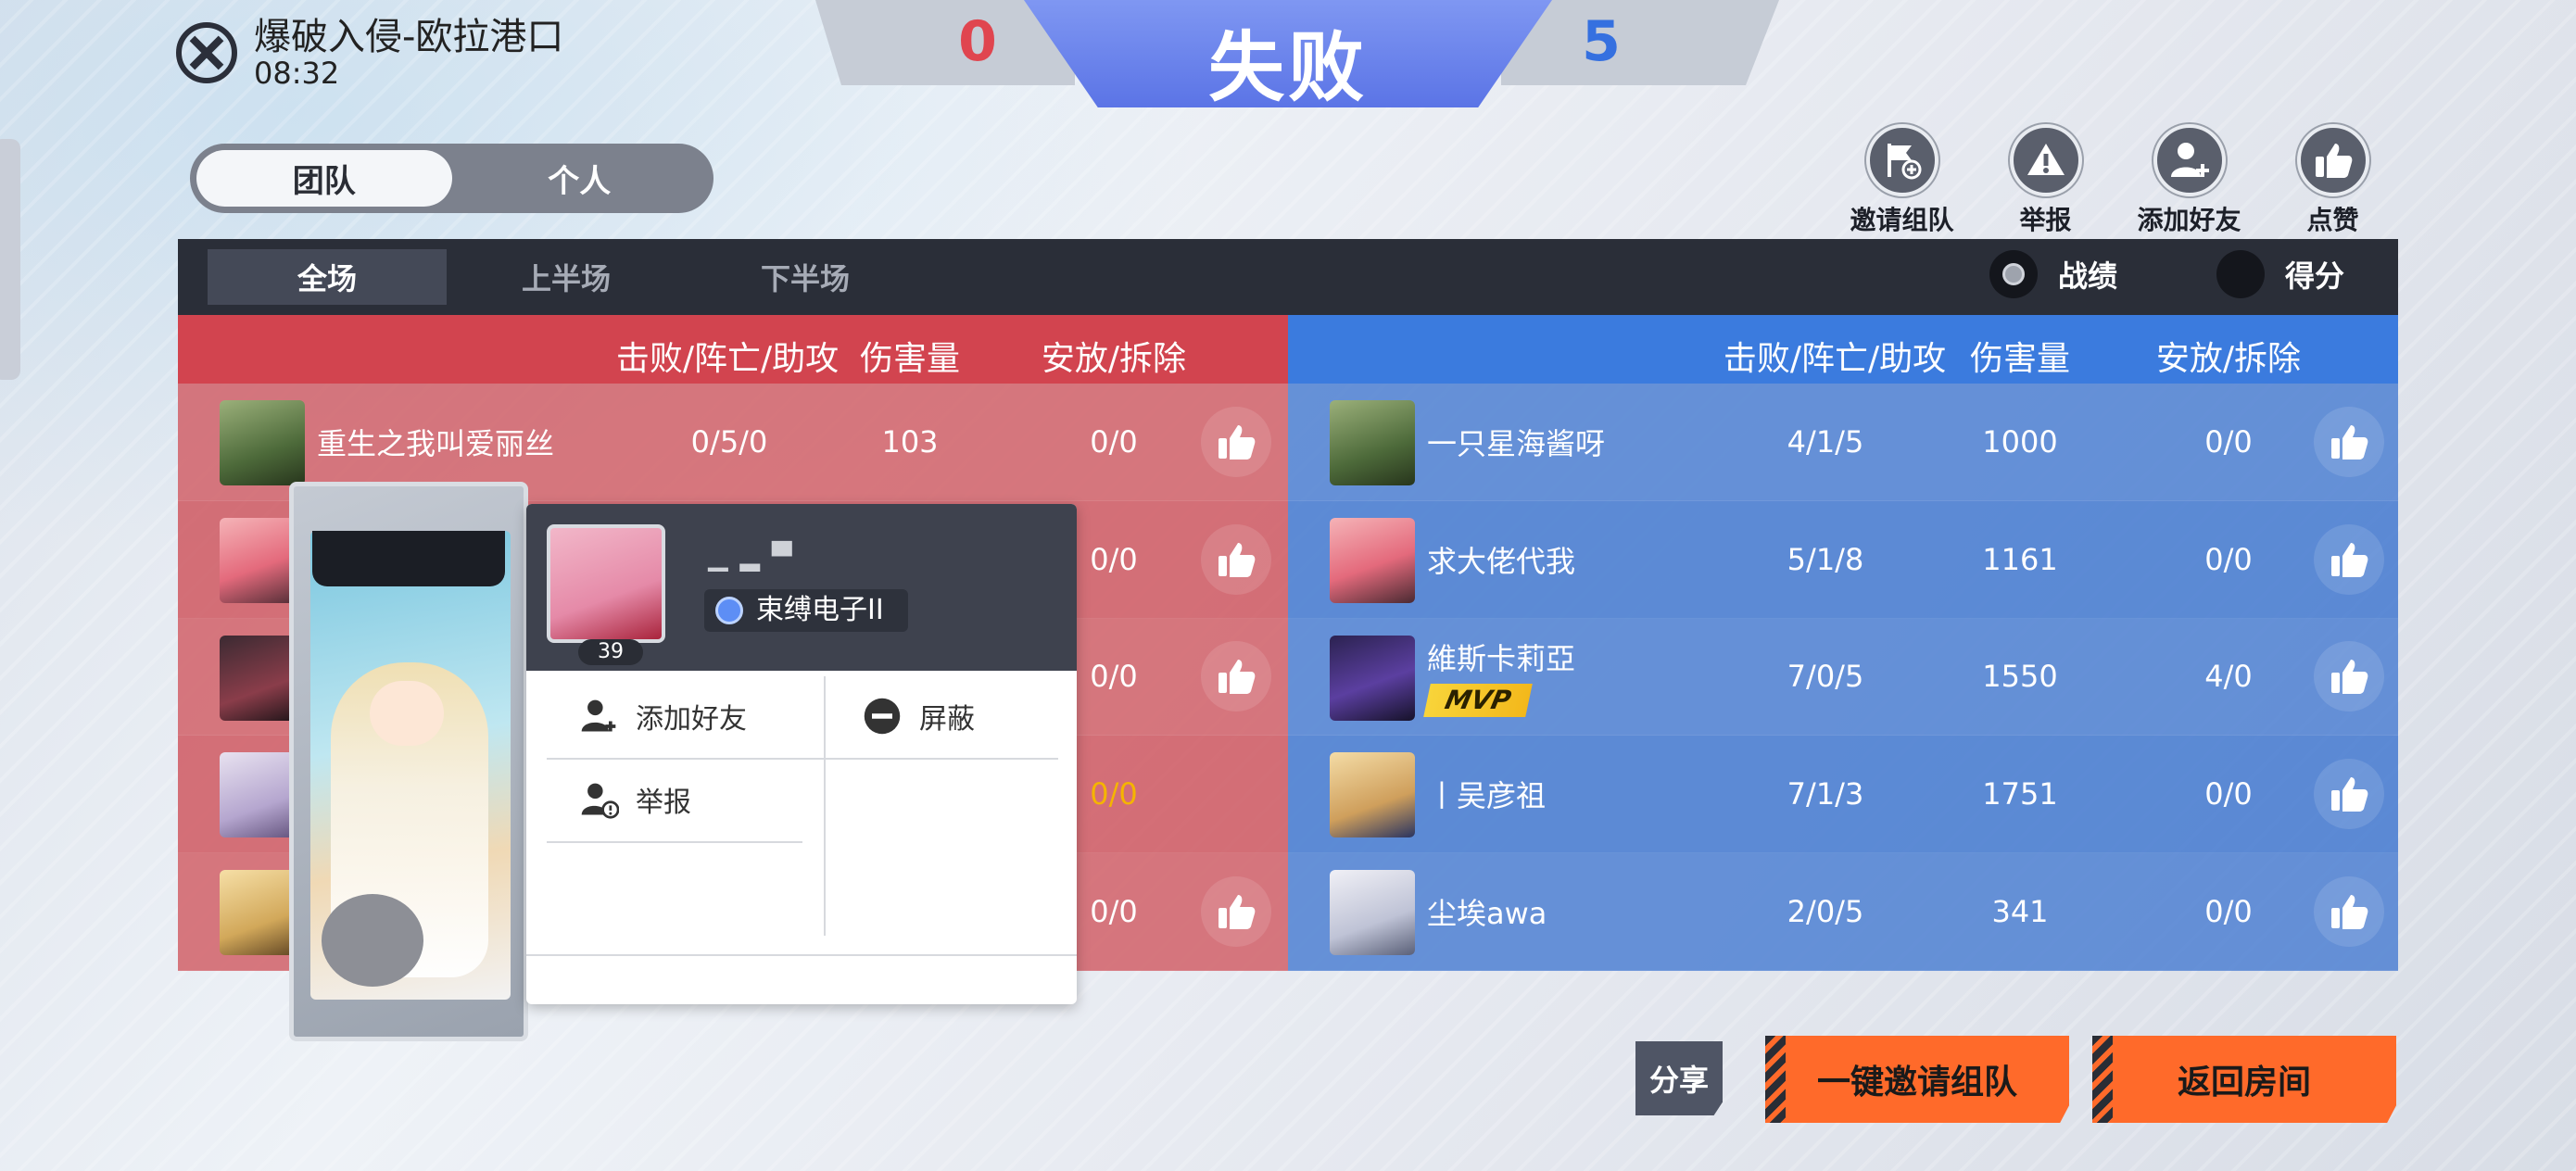  Describe the element at coordinates (1501, 561) in the screenshot. I see `player-name: 求大佬代我` at that location.